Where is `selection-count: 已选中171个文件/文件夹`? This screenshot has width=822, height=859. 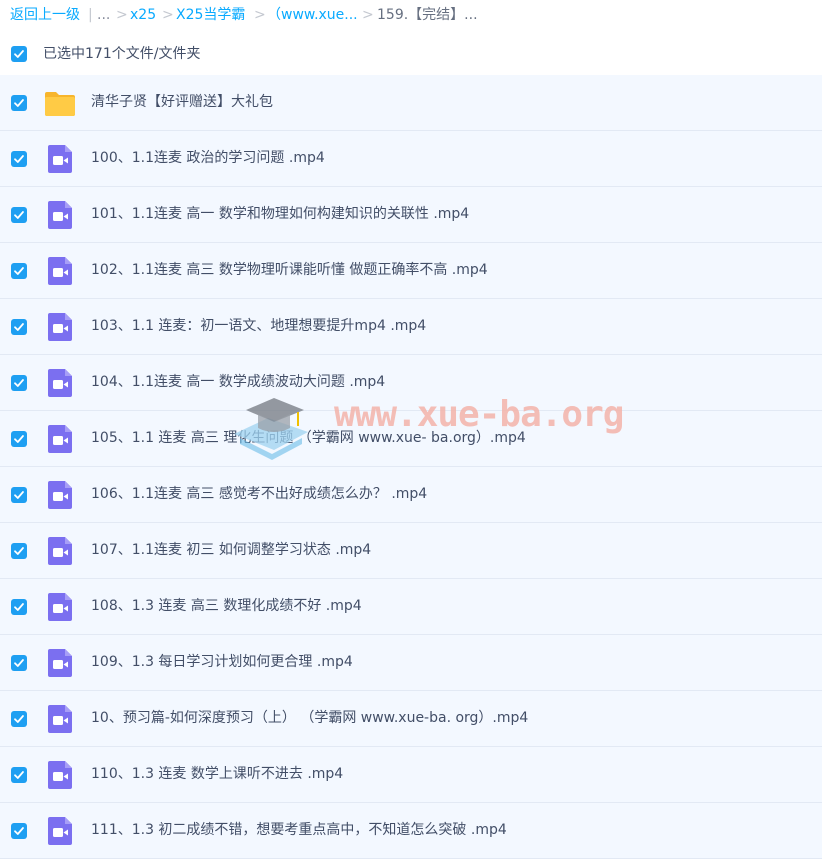 selection-count: 已选中171个文件/文件夹 is located at coordinates (122, 54).